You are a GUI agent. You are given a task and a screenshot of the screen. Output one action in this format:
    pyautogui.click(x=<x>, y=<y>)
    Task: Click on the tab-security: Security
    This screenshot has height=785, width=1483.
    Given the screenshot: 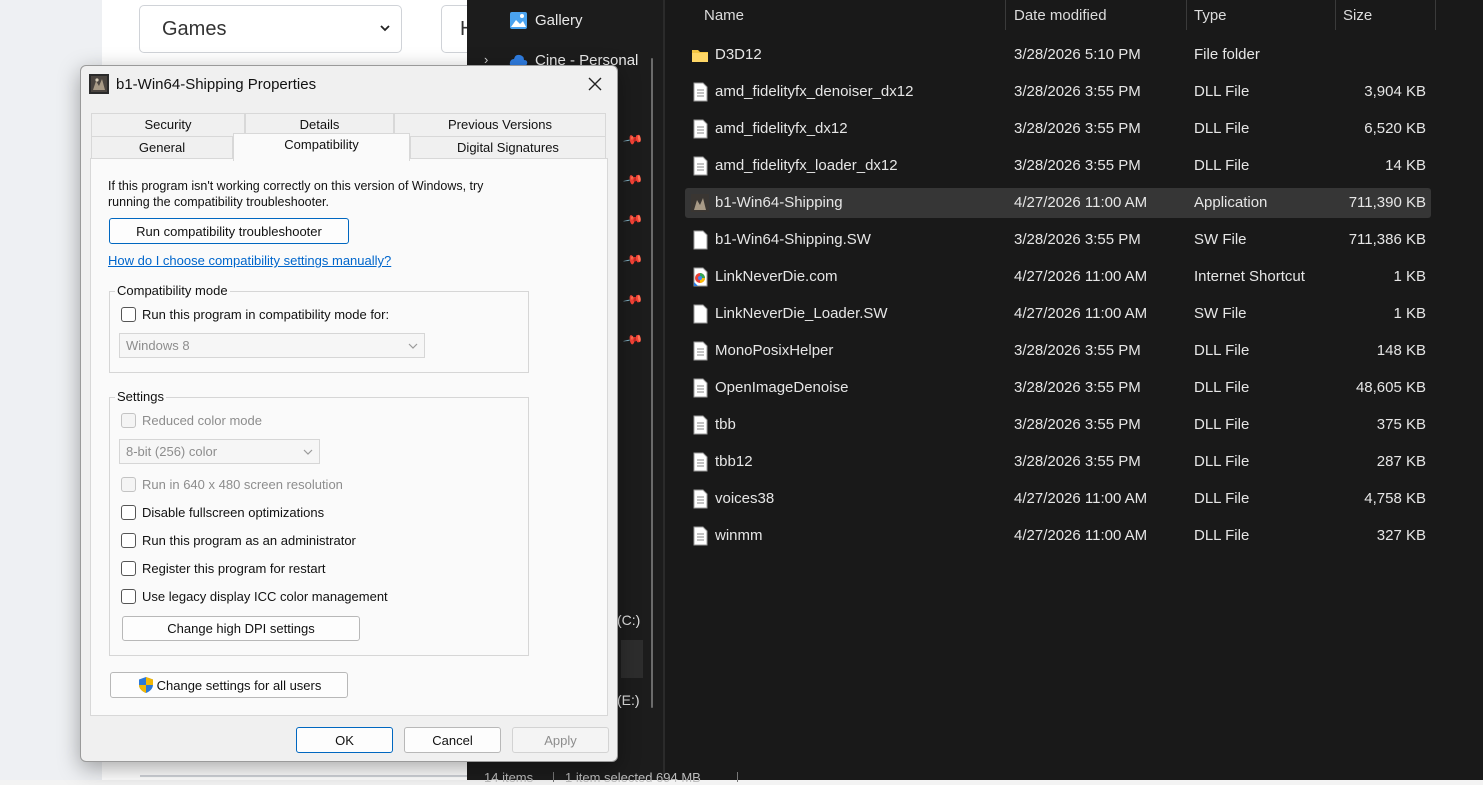 What is the action you would take?
    pyautogui.click(x=168, y=125)
    